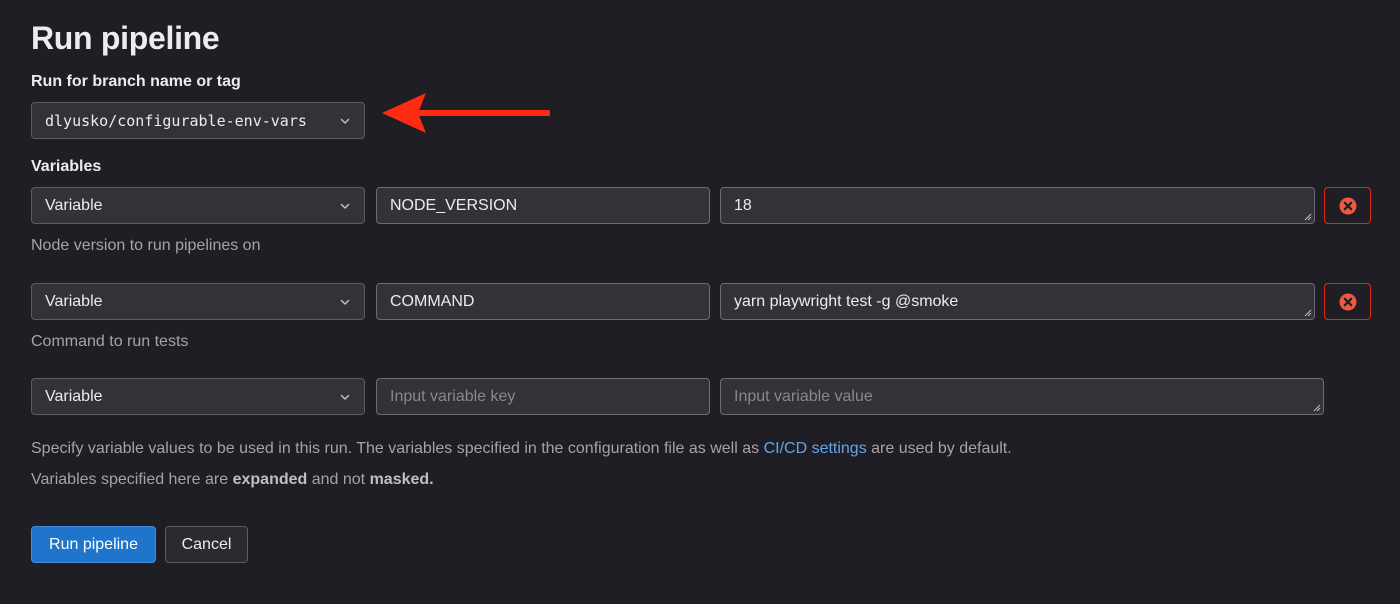 This screenshot has width=1400, height=604. What do you see at coordinates (66, 166) in the screenshot?
I see `variables-label: Variables` at bounding box center [66, 166].